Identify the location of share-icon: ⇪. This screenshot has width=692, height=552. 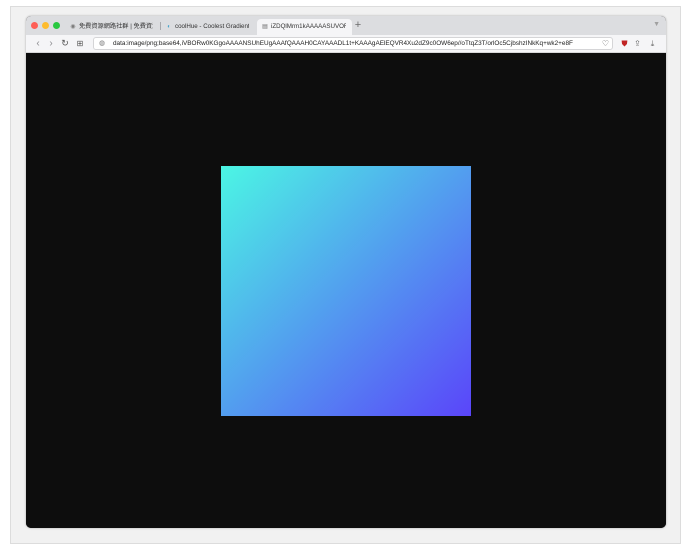
(637, 43).